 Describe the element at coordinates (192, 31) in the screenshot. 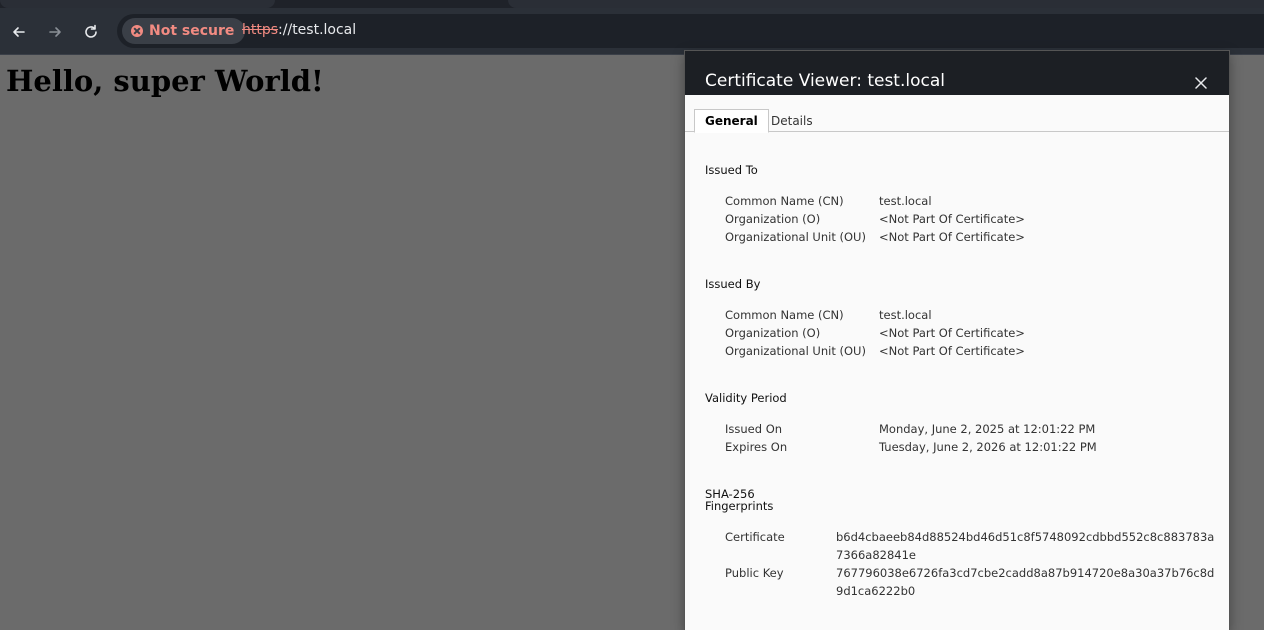

I see `security-label: Not secure` at that location.